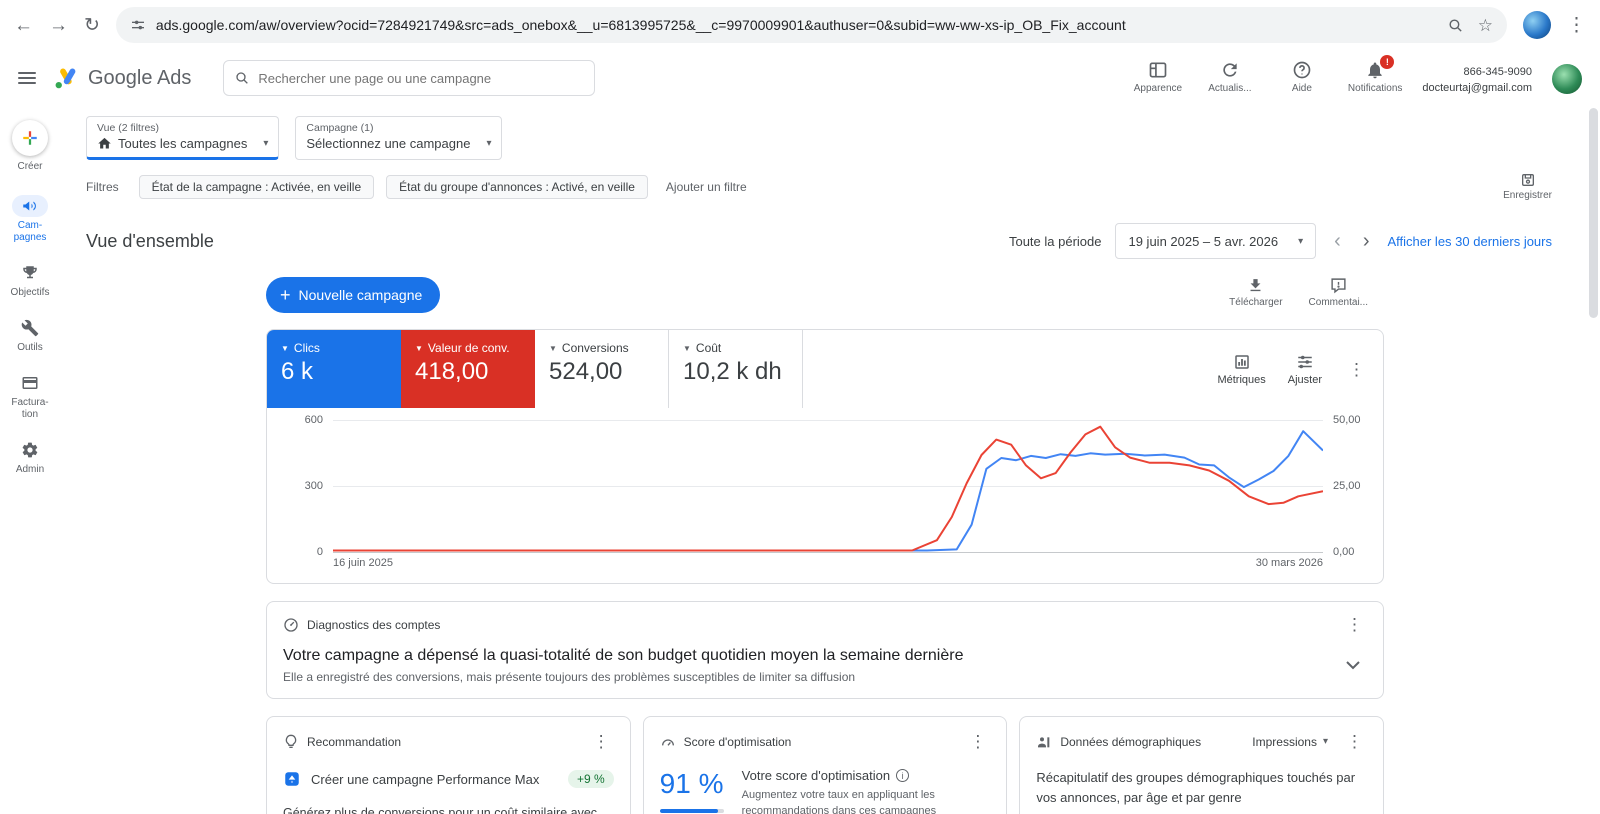 This screenshot has width=1600, height=814. What do you see at coordinates (448, 779) in the screenshot?
I see `recommendation-item: Créer une campagne Performance Max +9 %` at bounding box center [448, 779].